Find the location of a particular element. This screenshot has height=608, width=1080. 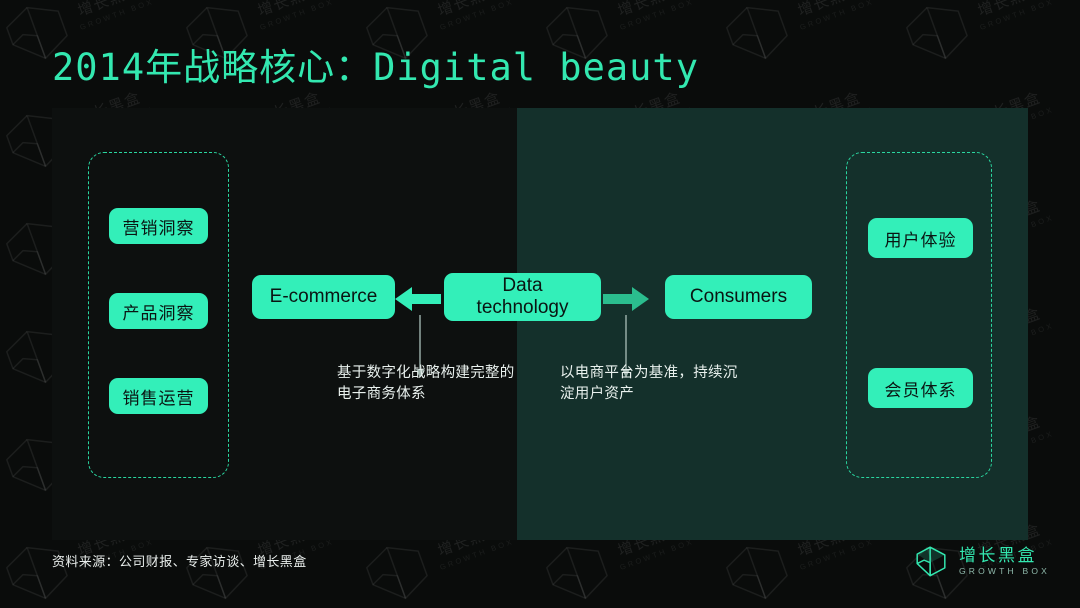

growth-box-cube-icon is located at coordinates (931, 561).